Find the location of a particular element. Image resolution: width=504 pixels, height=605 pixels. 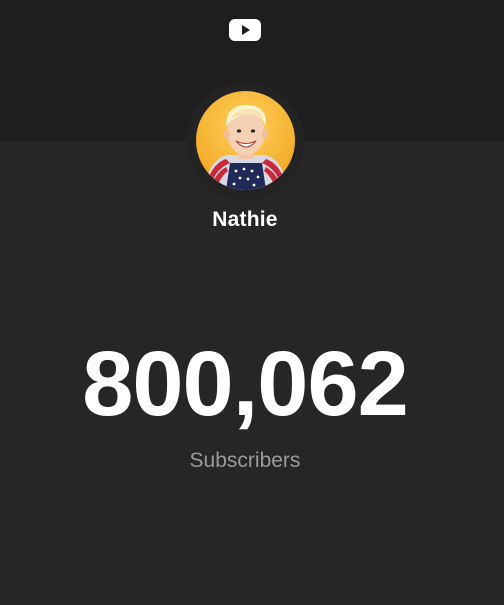

subscriber-count: 800,062 is located at coordinates (245, 384).